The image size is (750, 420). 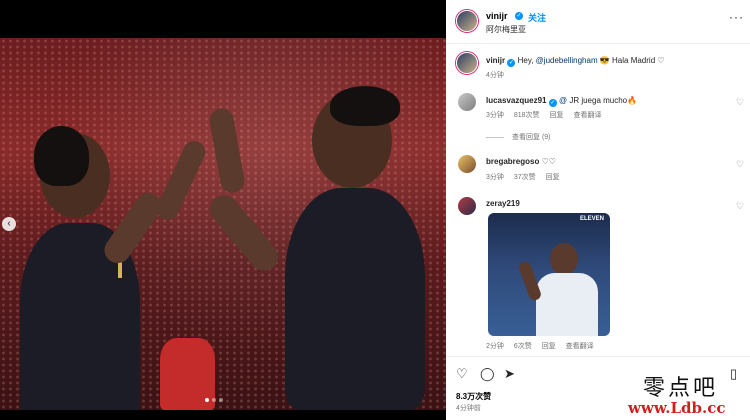 I want to click on watermark-url: www.Ldb.cc, so click(x=677, y=408).